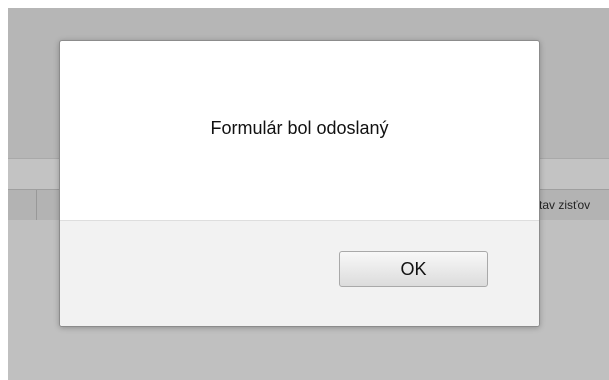 The width and height of the screenshot is (609, 380). I want to click on column-header-right: tav zisťov, so click(565, 205).